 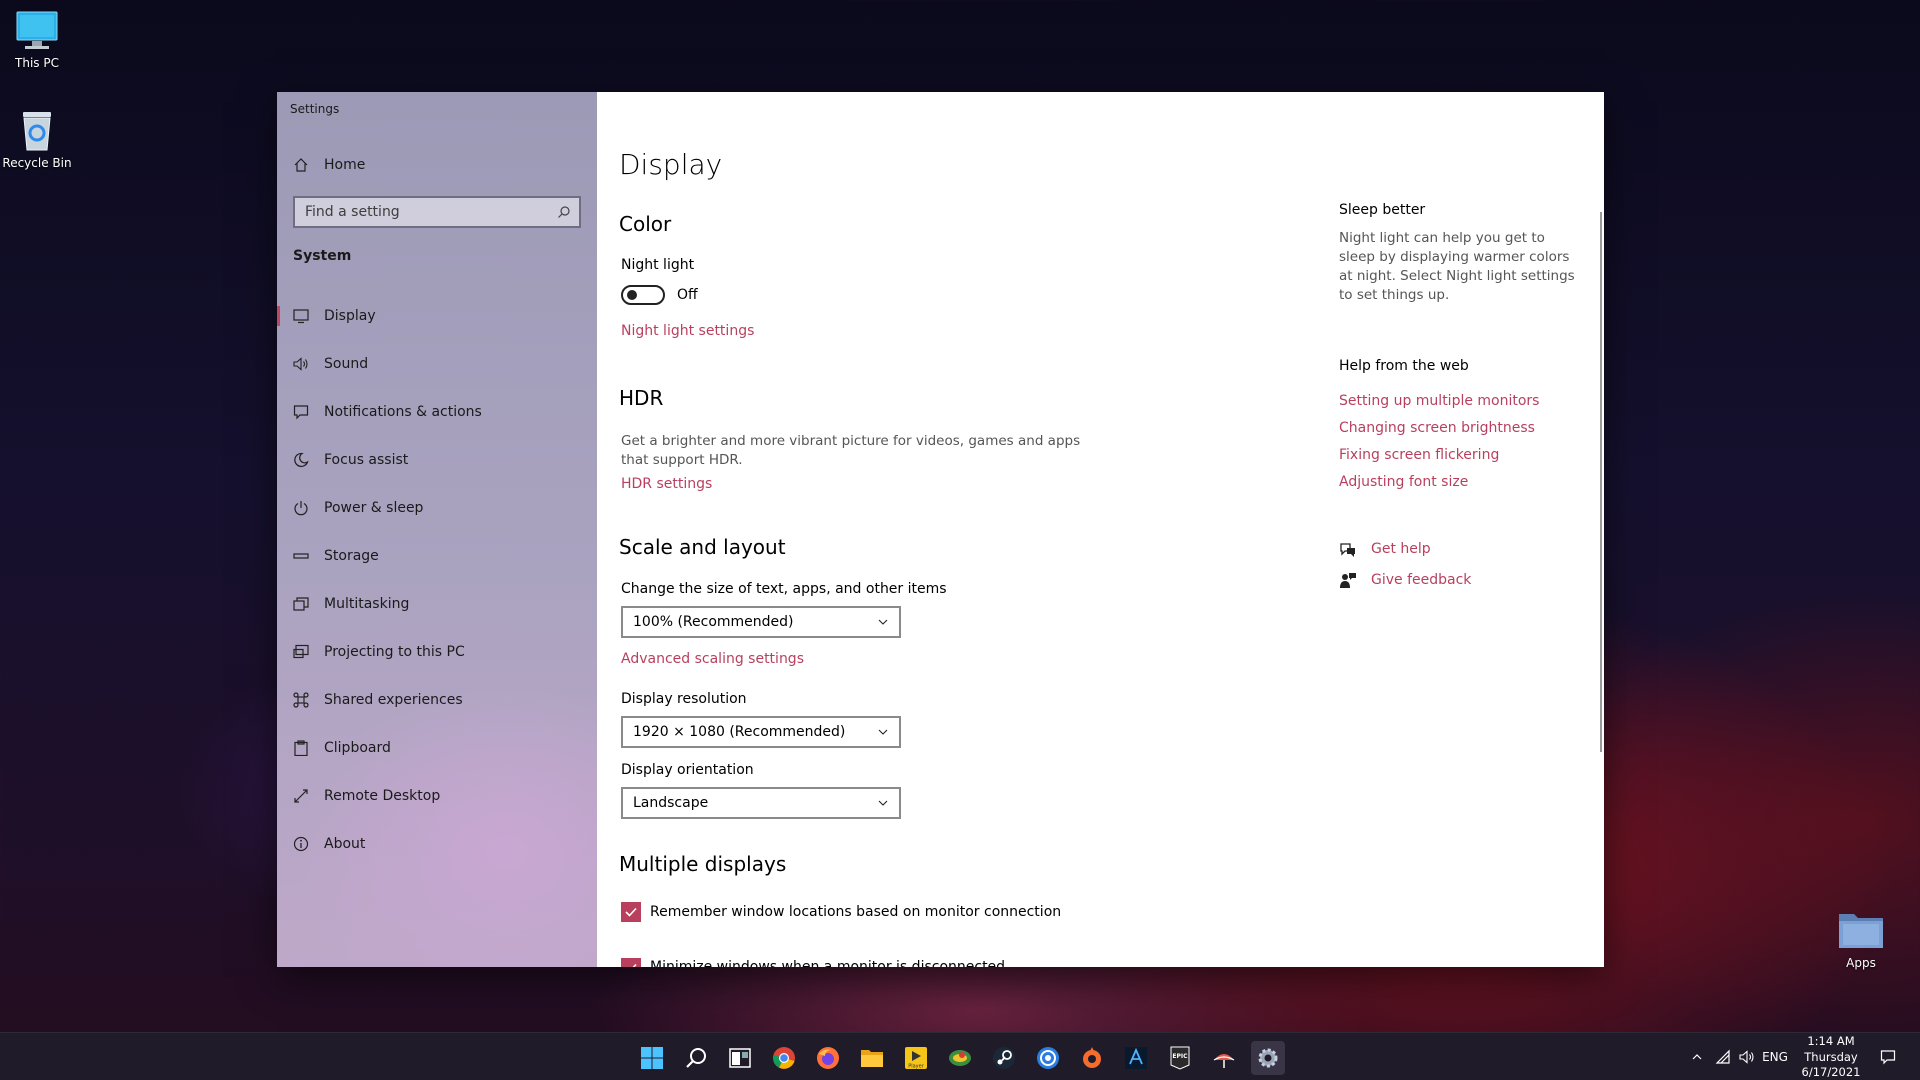 I want to click on scale-heading: Scale and layout, so click(x=702, y=547).